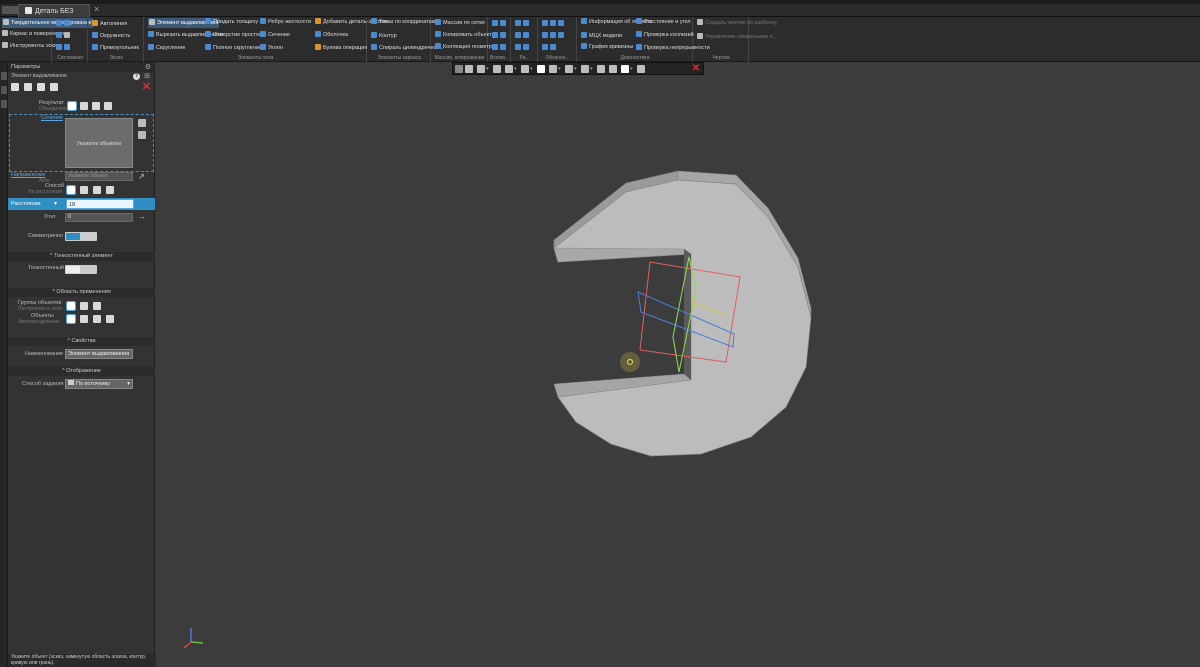  What do you see at coordinates (4, 90) in the screenshot?
I see `layers-icon` at bounding box center [4, 90].